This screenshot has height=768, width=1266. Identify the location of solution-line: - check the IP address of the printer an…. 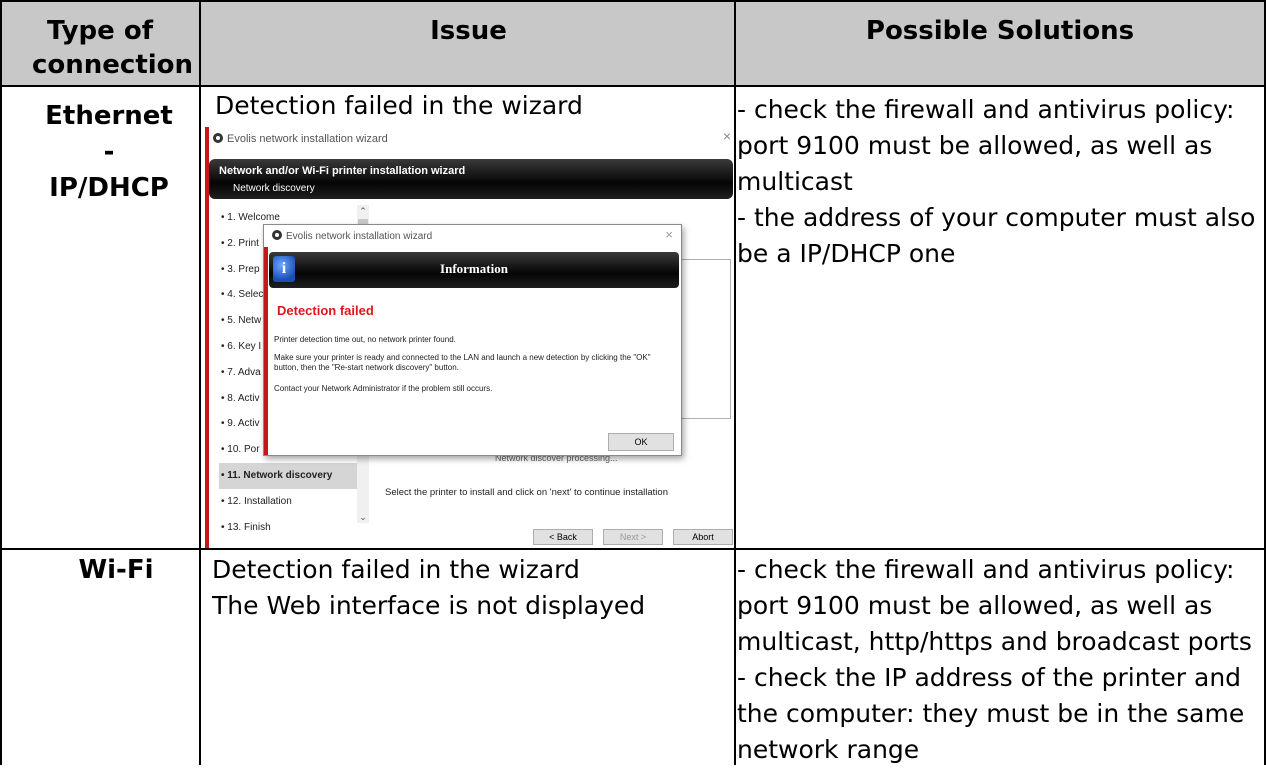
(989, 677).